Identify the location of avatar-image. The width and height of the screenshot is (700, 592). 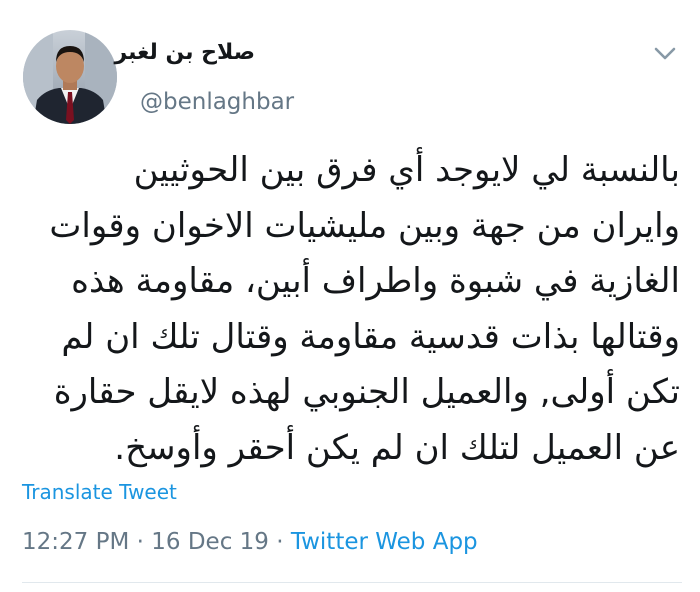
(70, 77).